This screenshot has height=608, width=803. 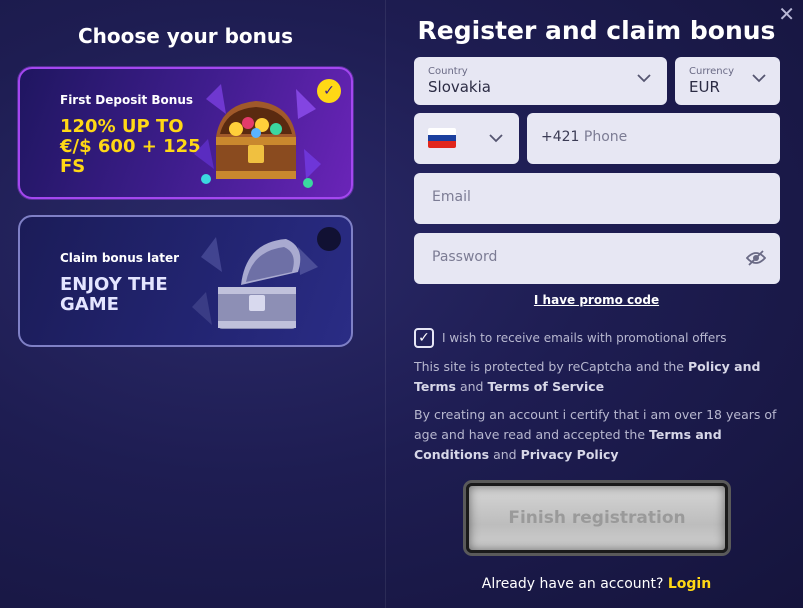 I want to click on country-value: Slovakia, so click(x=459, y=87).